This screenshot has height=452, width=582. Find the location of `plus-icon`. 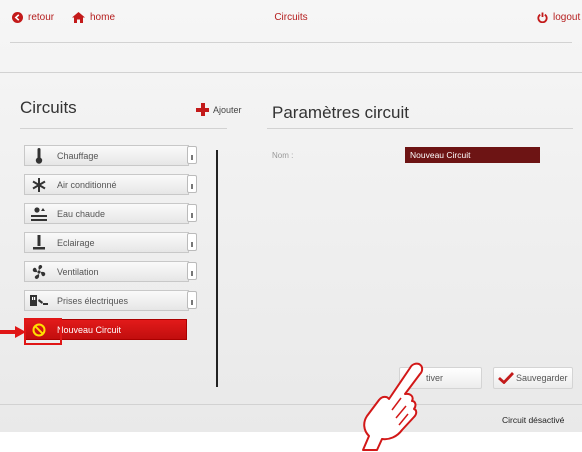

plus-icon is located at coordinates (202, 109).